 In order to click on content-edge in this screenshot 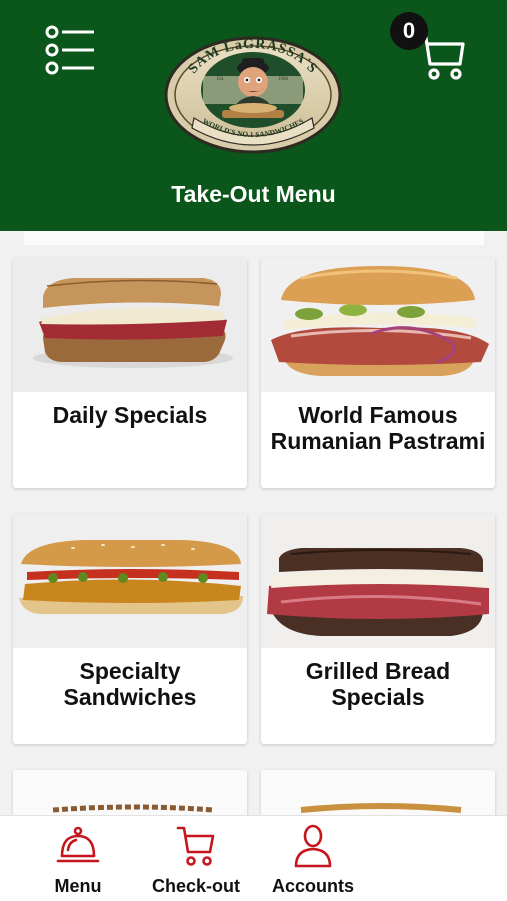, I will do `click(254, 238)`.